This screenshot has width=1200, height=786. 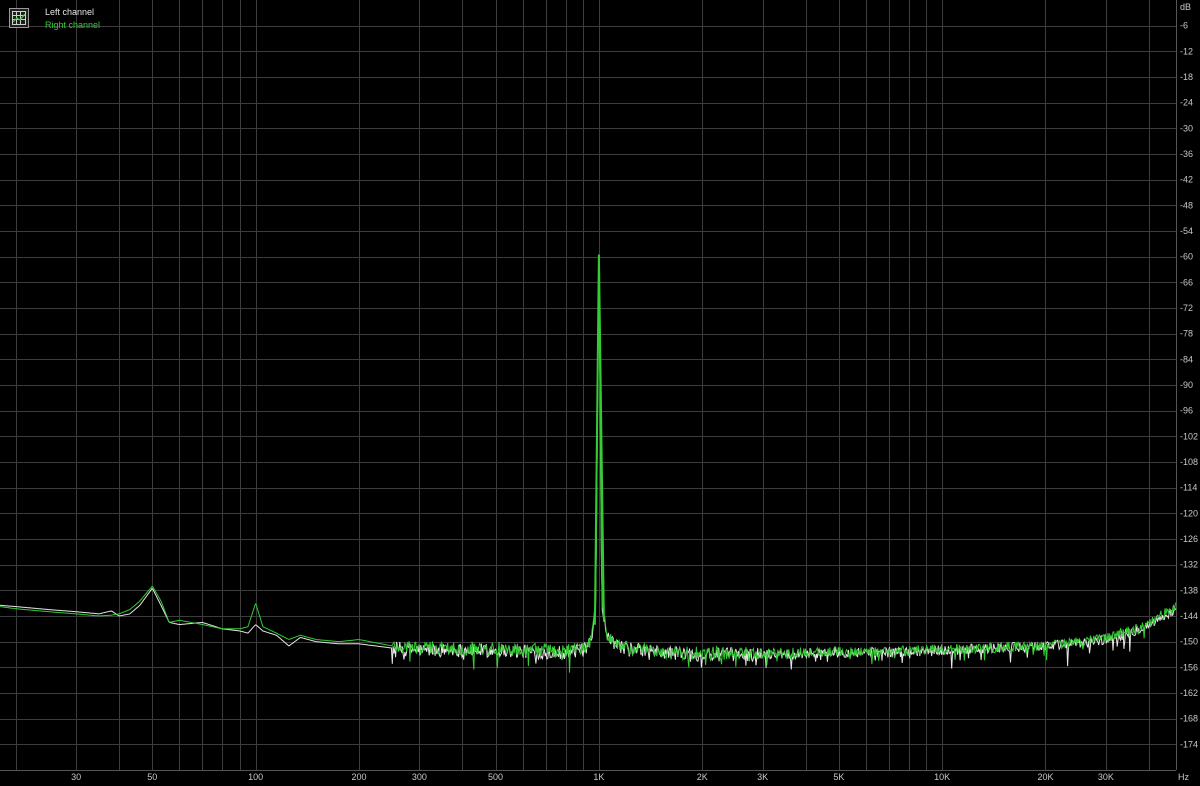 I want to click on y-tick-label: -174, so click(x=1189, y=744).